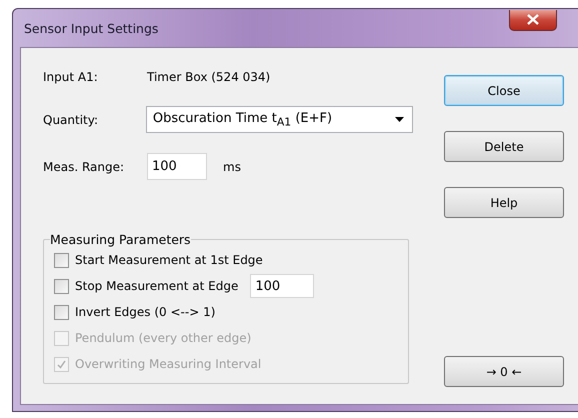 The height and width of the screenshot is (418, 578). I want to click on window-title: Sensor Input Settings, so click(91, 28).